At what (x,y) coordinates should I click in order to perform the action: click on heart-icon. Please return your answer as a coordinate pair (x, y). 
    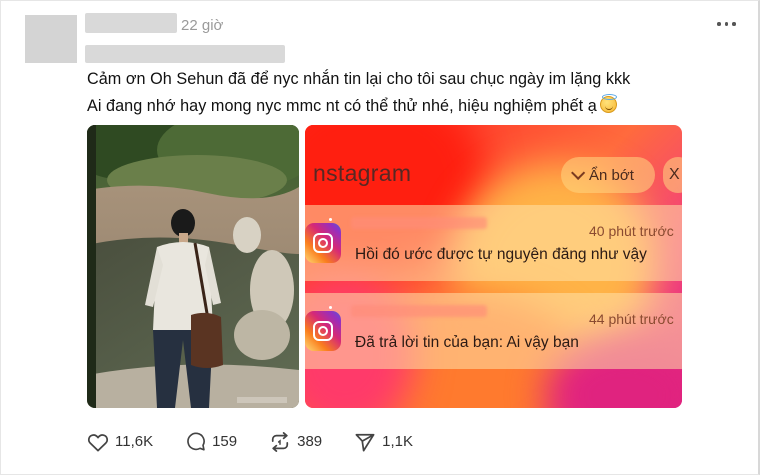
    Looking at the image, I should click on (98, 442).